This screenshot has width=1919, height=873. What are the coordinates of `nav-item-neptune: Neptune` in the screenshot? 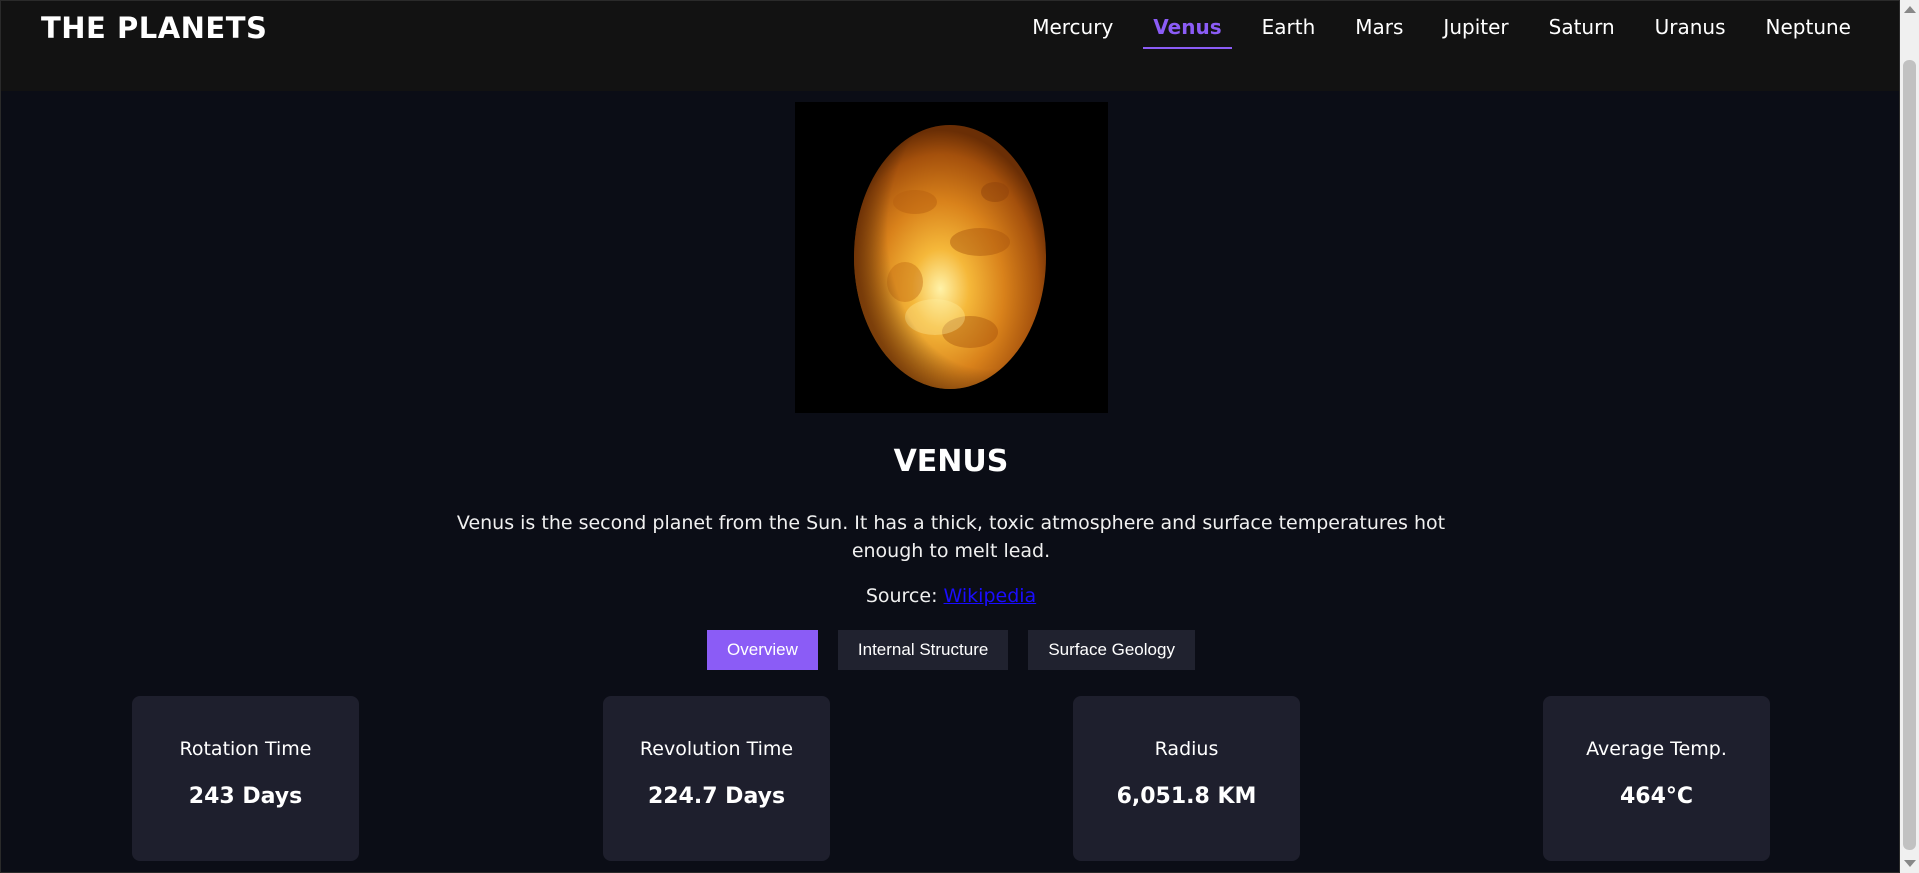 It's located at (1808, 31).